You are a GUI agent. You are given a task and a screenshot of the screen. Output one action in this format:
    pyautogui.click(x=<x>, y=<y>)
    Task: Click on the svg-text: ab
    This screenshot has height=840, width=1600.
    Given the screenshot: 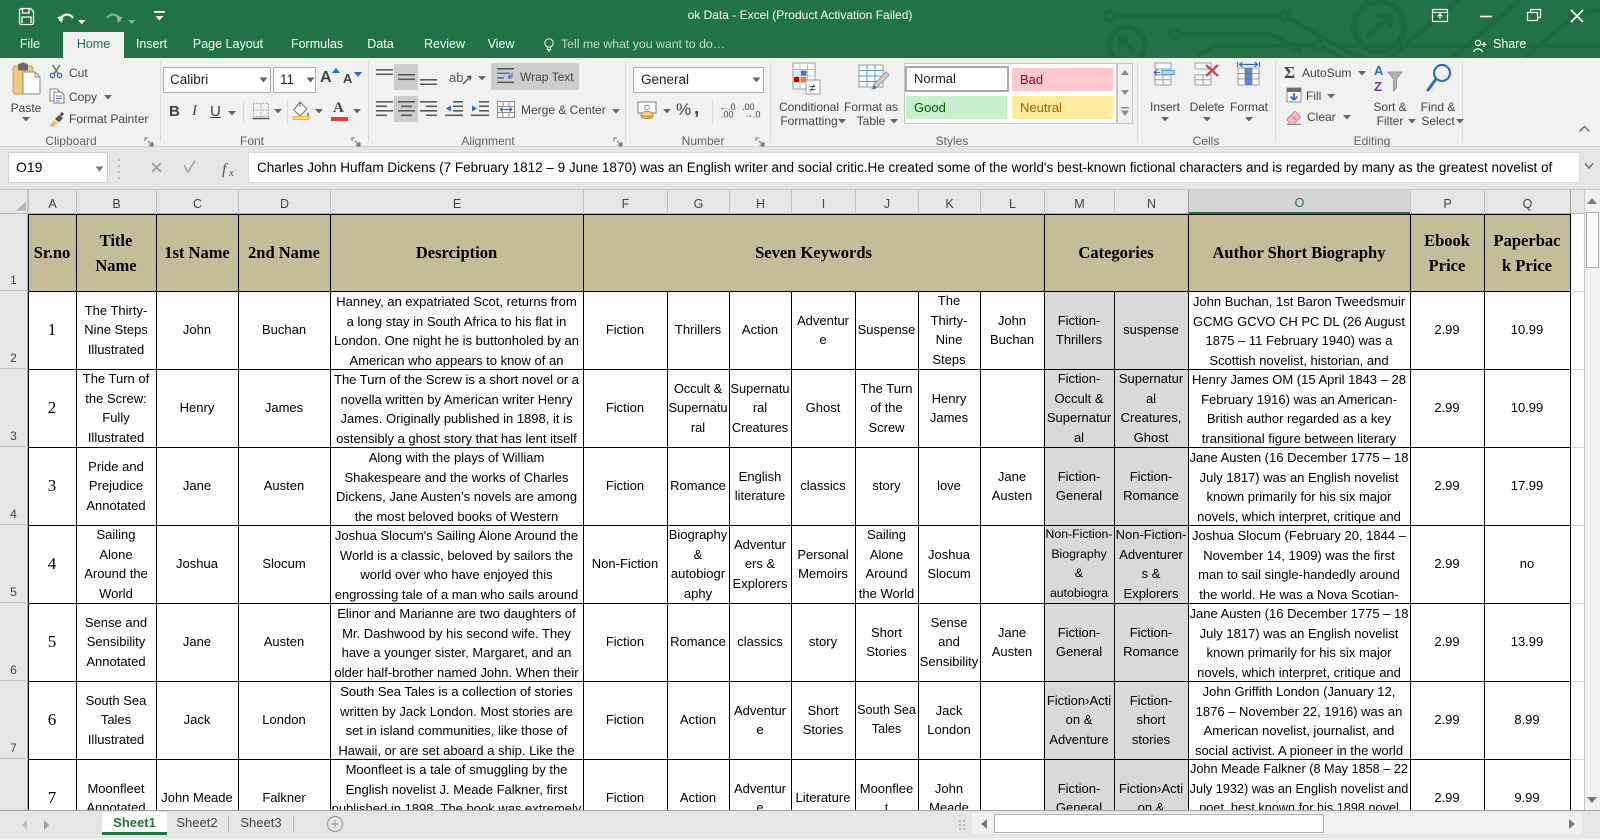 What is the action you would take?
    pyautogui.click(x=456, y=77)
    